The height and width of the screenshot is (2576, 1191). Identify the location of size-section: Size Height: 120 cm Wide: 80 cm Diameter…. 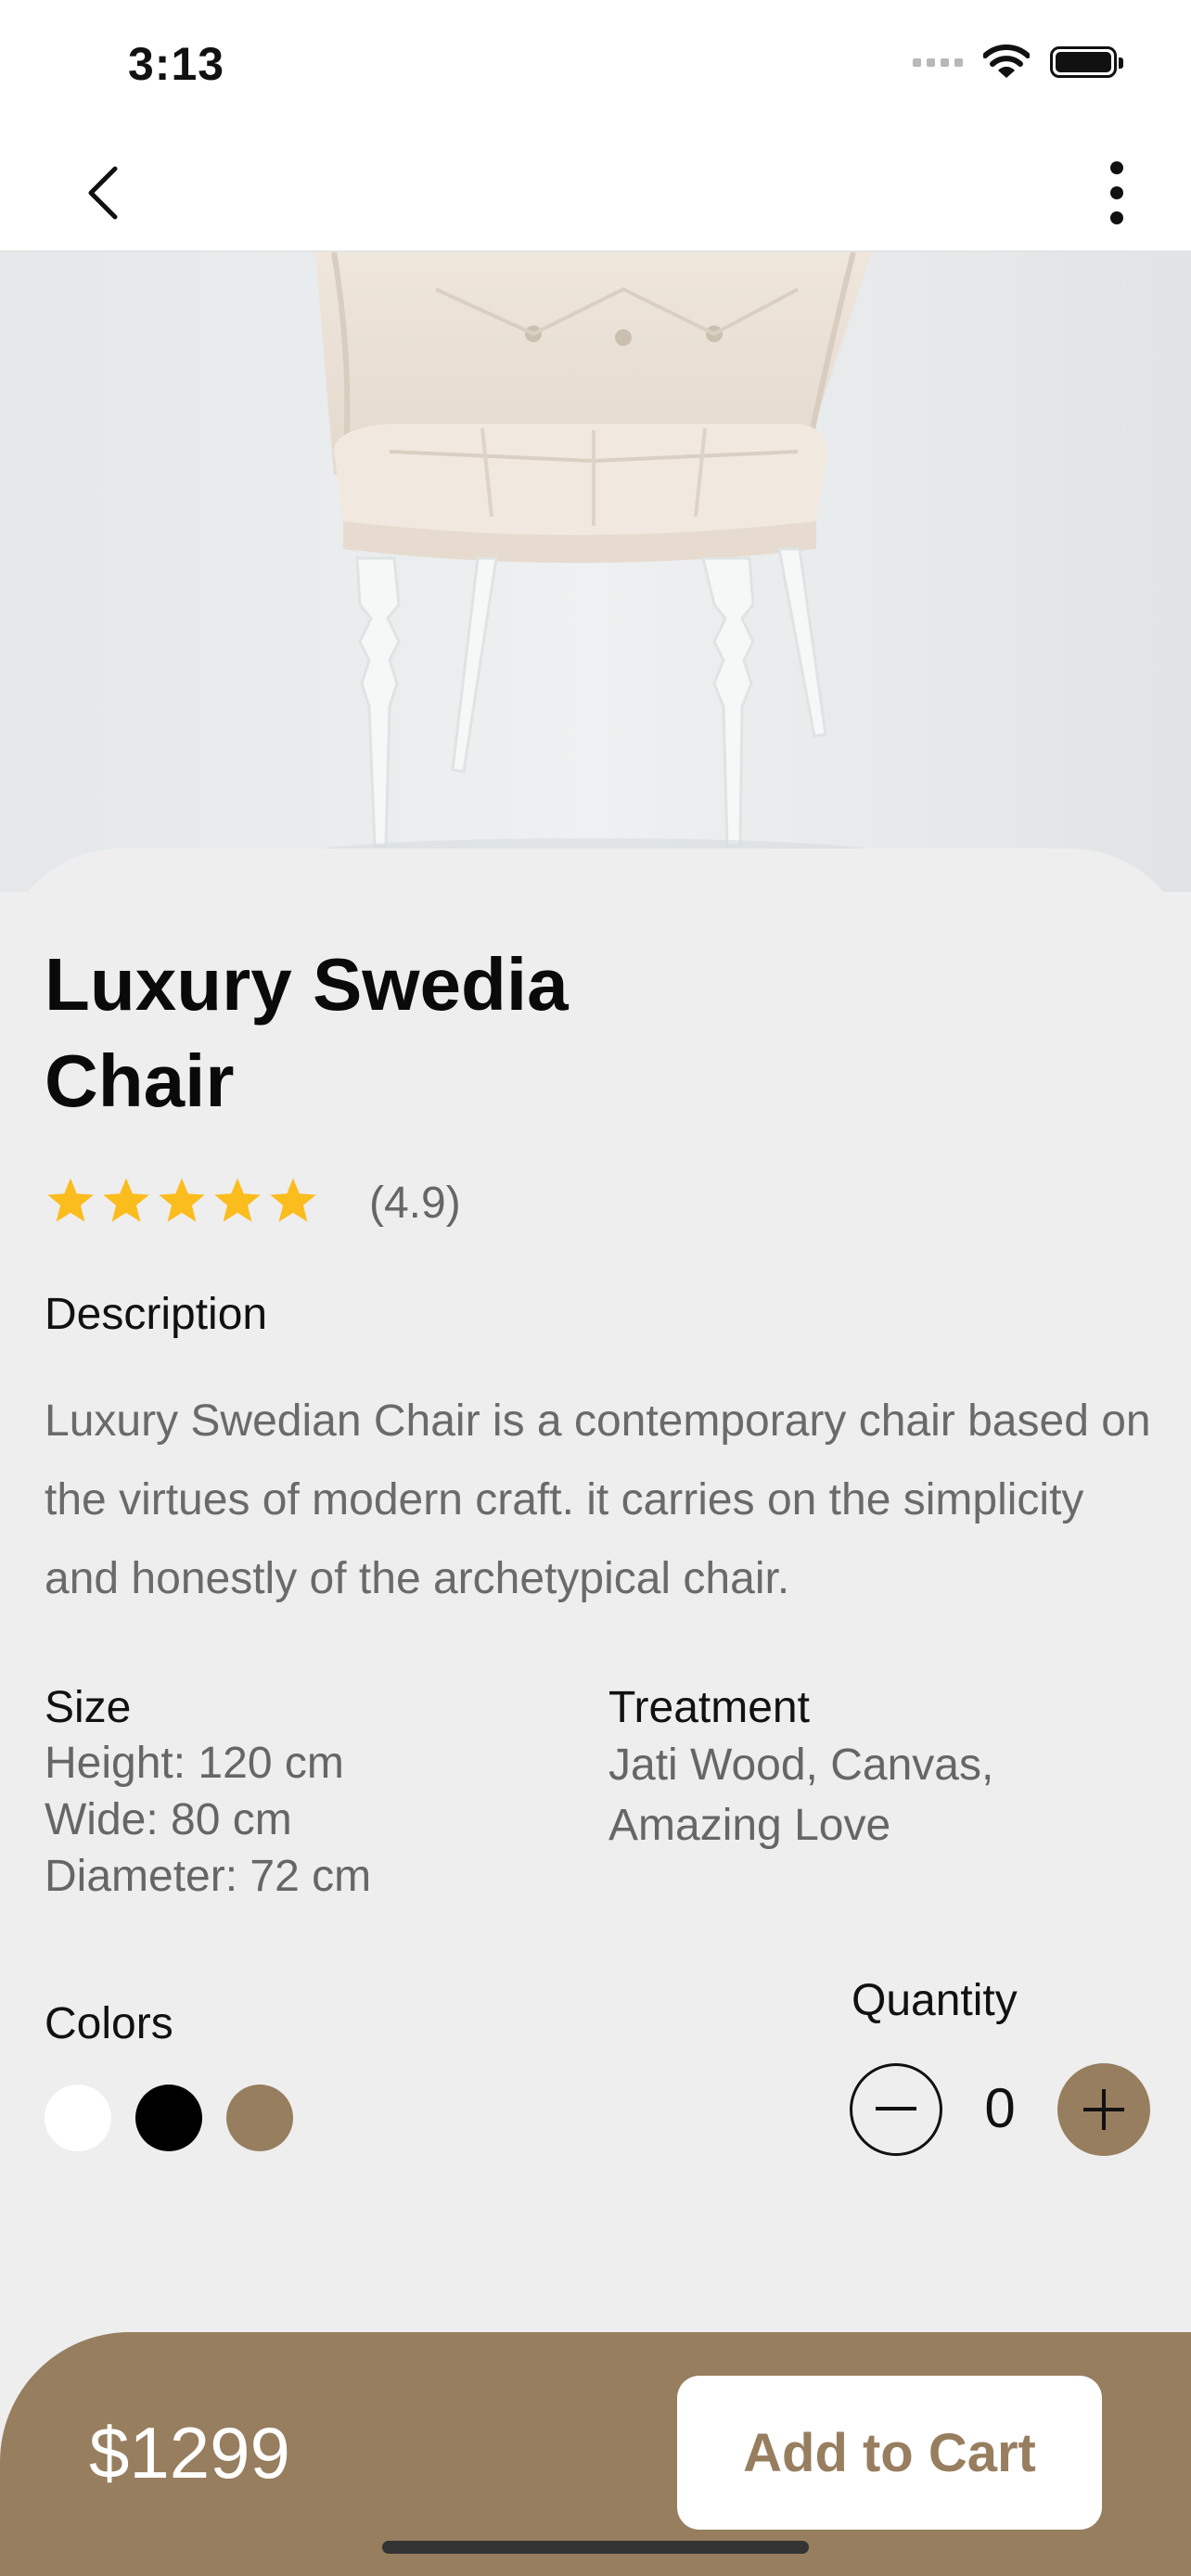
(208, 1793).